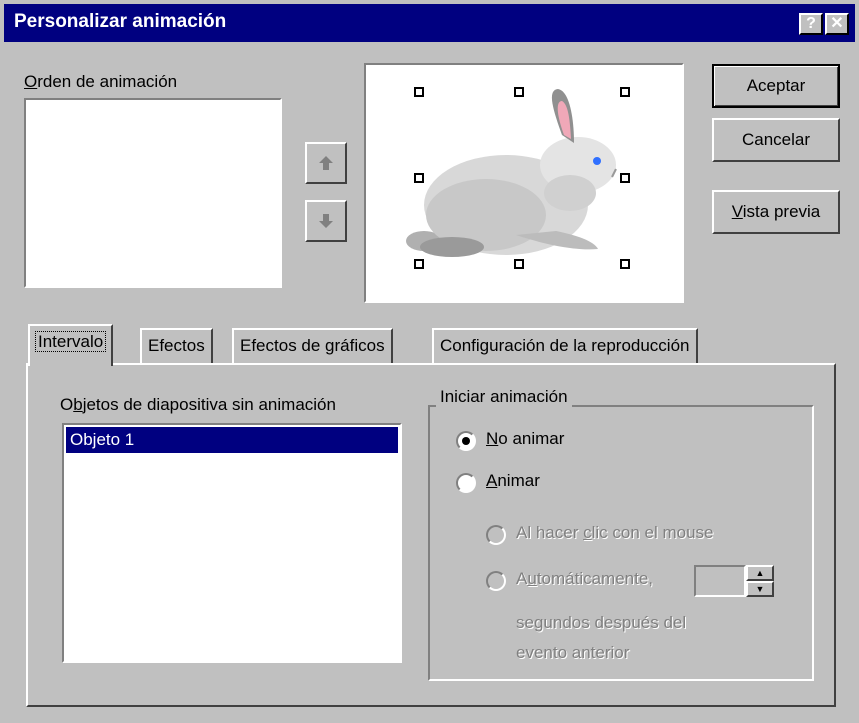 The image size is (859, 723). What do you see at coordinates (776, 86) in the screenshot?
I see `accept-button: Aceptar` at bounding box center [776, 86].